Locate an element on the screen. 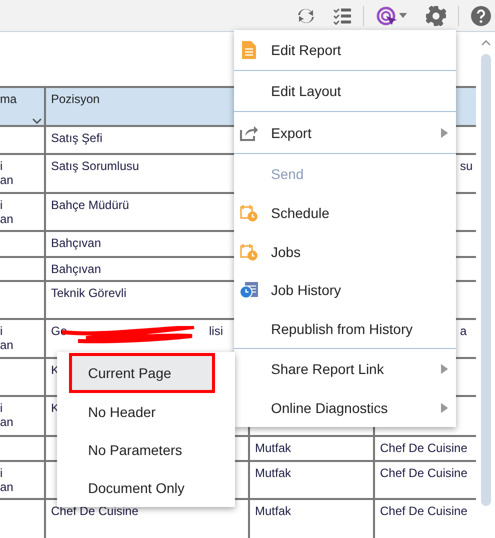  menu-item: Export is located at coordinates (345, 133).